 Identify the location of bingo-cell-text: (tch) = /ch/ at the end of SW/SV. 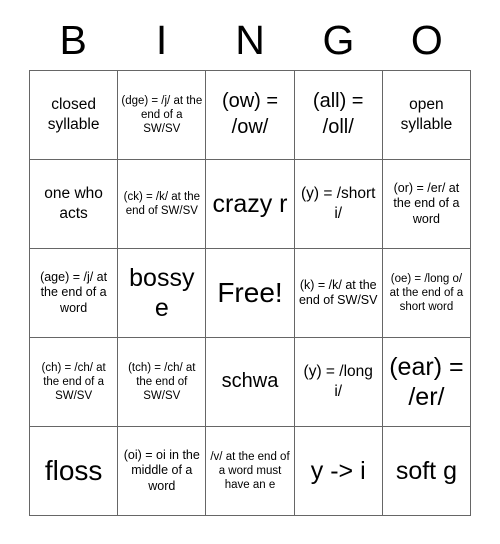
(162, 381).